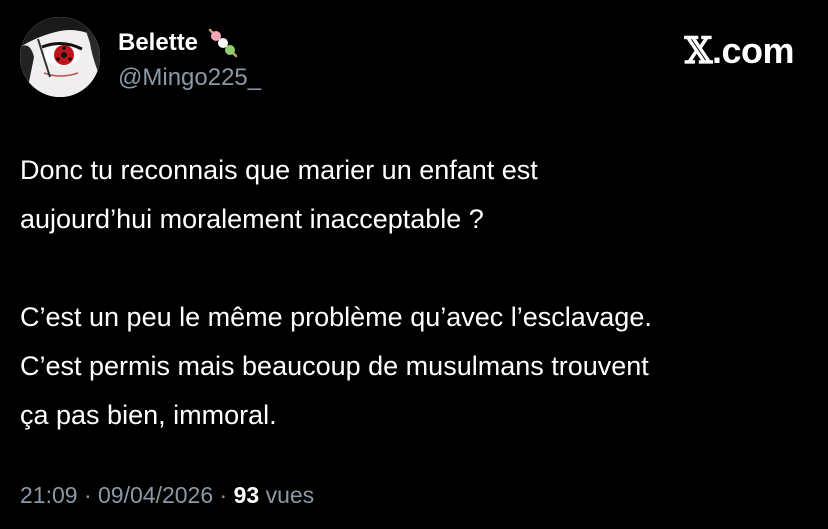 This screenshot has height=529, width=828. What do you see at coordinates (189, 78) in the screenshot?
I see `author-handle: @Mingo225_` at bounding box center [189, 78].